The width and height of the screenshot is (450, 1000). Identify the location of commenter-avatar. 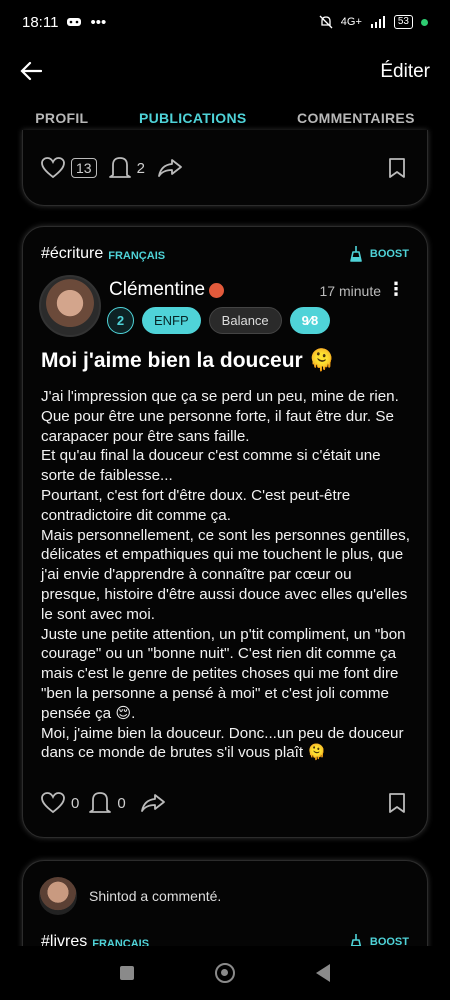
(58, 896).